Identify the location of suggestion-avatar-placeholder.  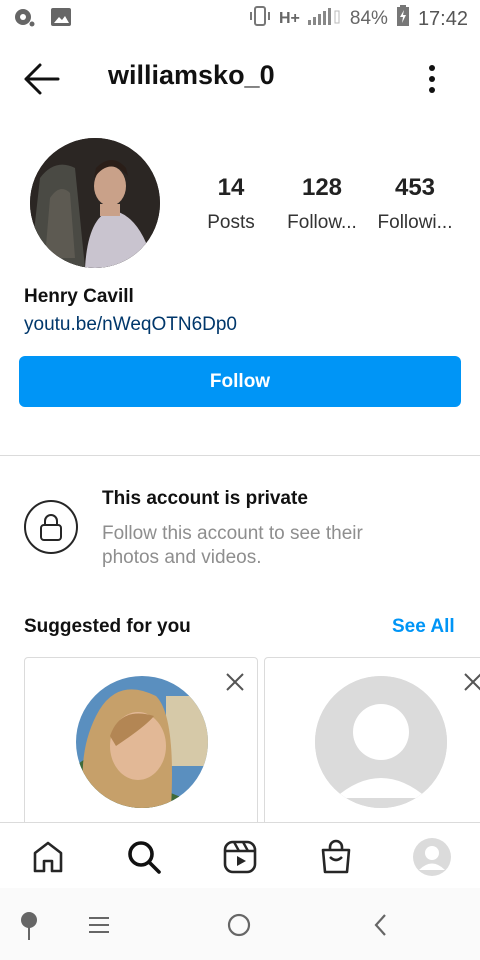
(381, 742).